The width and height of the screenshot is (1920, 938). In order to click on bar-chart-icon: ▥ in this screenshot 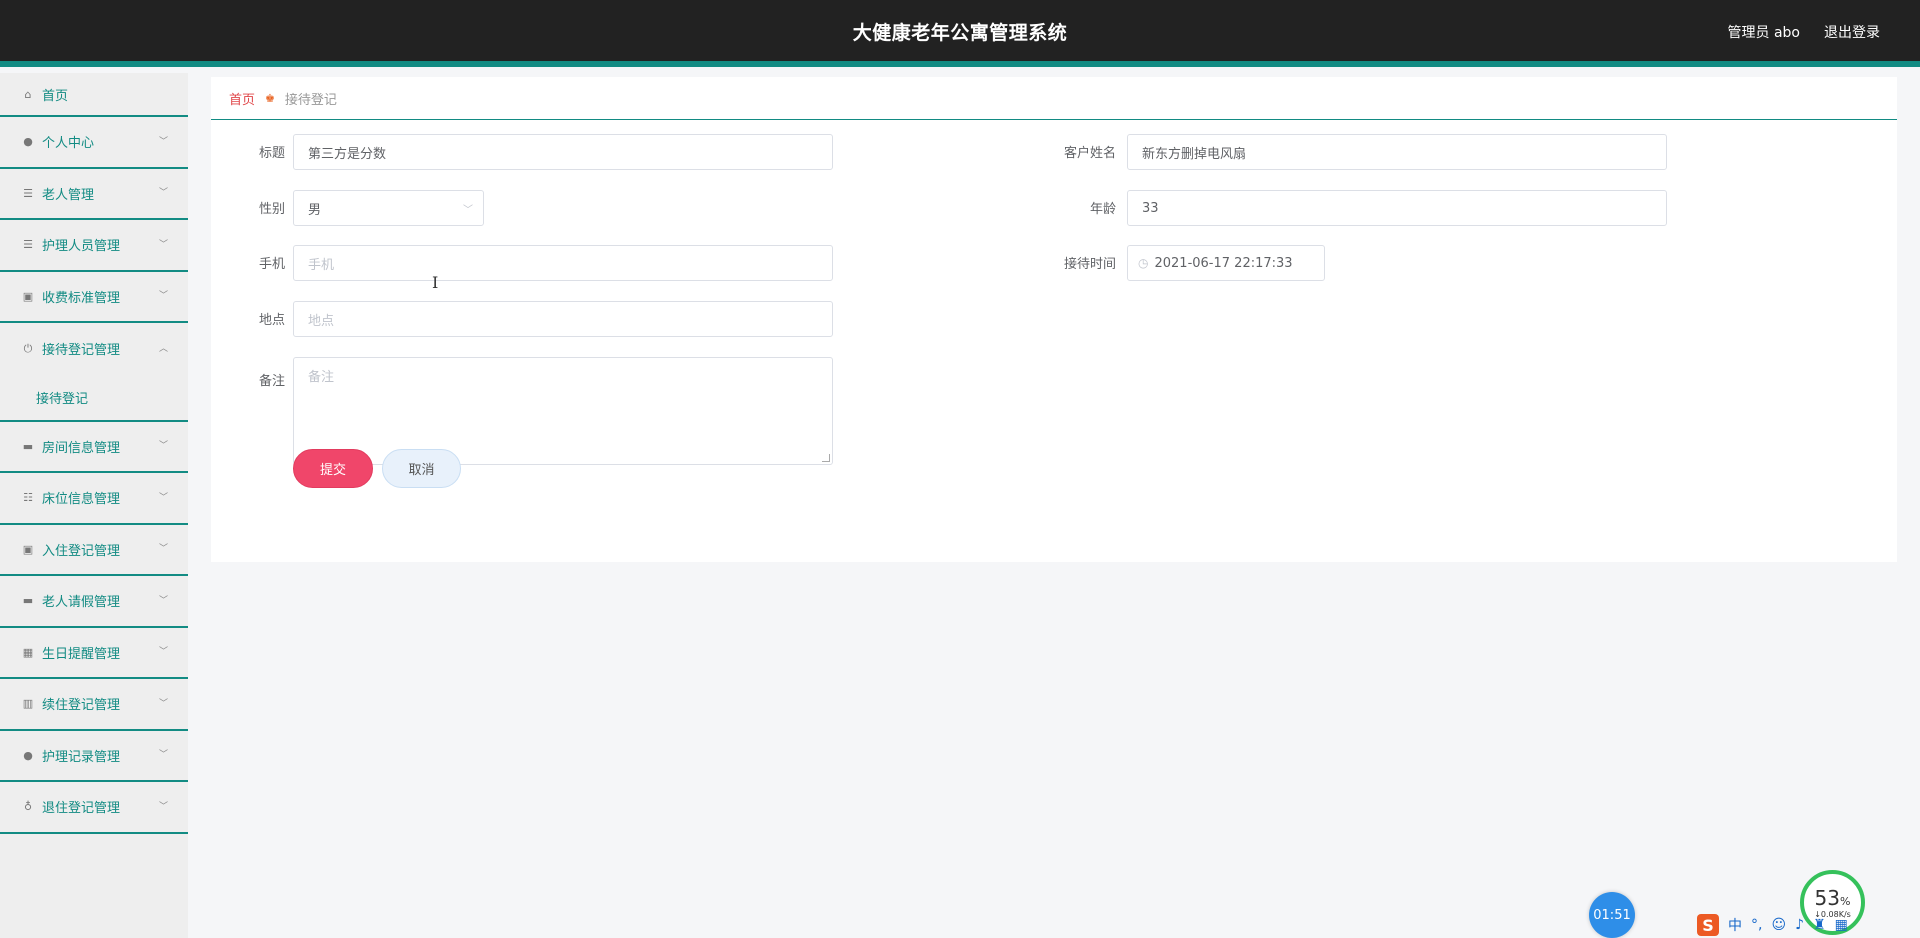, I will do `click(28, 704)`.